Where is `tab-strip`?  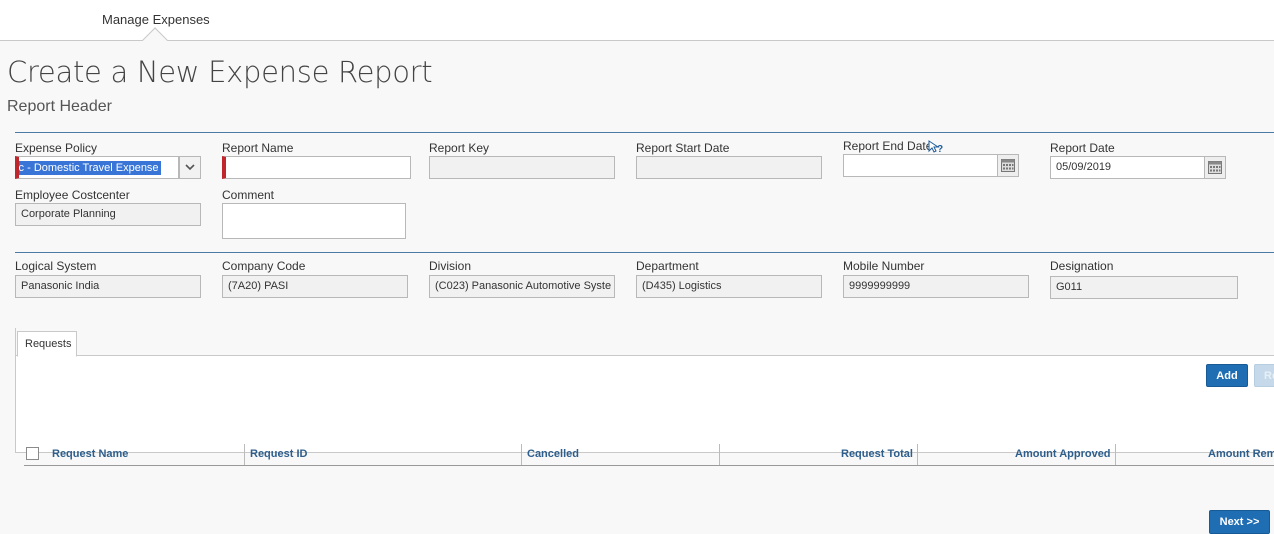
tab-strip is located at coordinates (645, 342).